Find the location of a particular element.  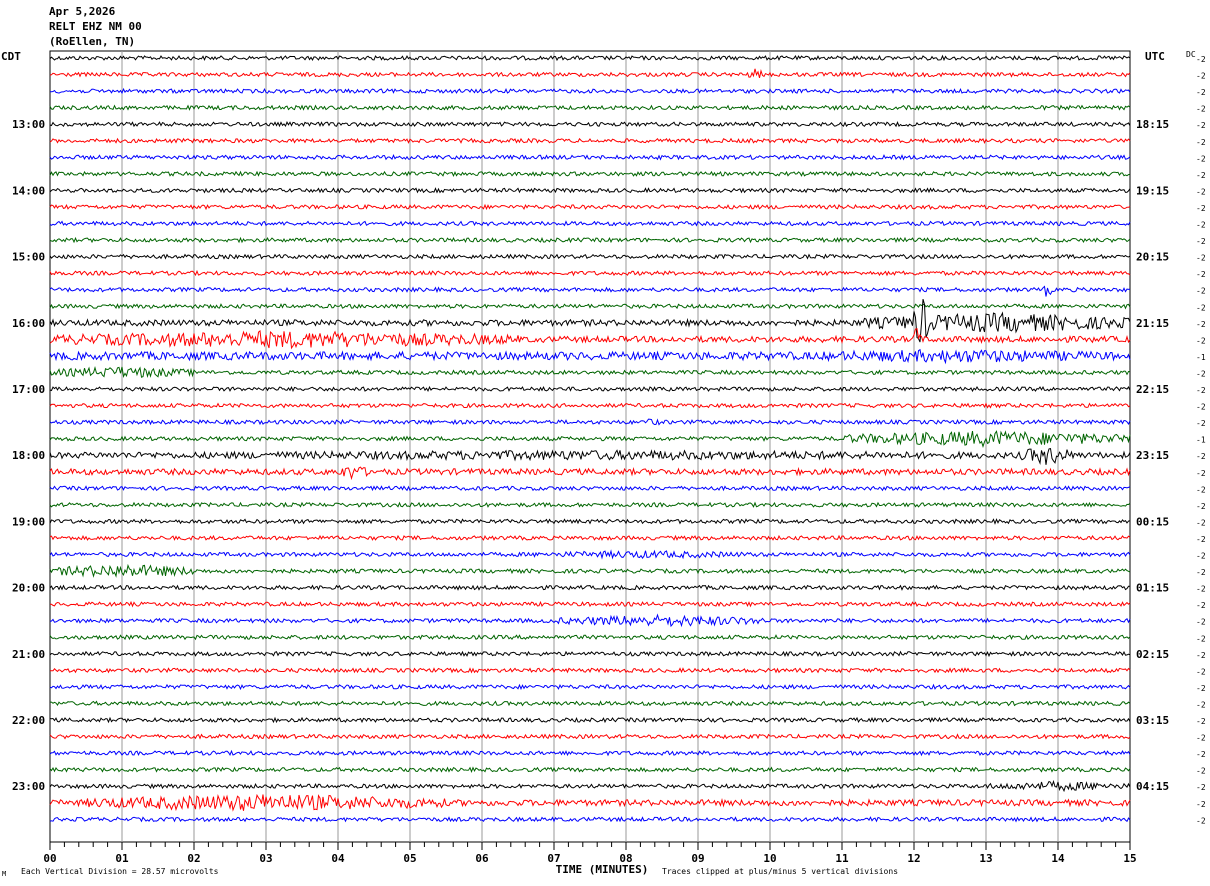

x-tick-label: 14 is located at coordinates (1058, 858).